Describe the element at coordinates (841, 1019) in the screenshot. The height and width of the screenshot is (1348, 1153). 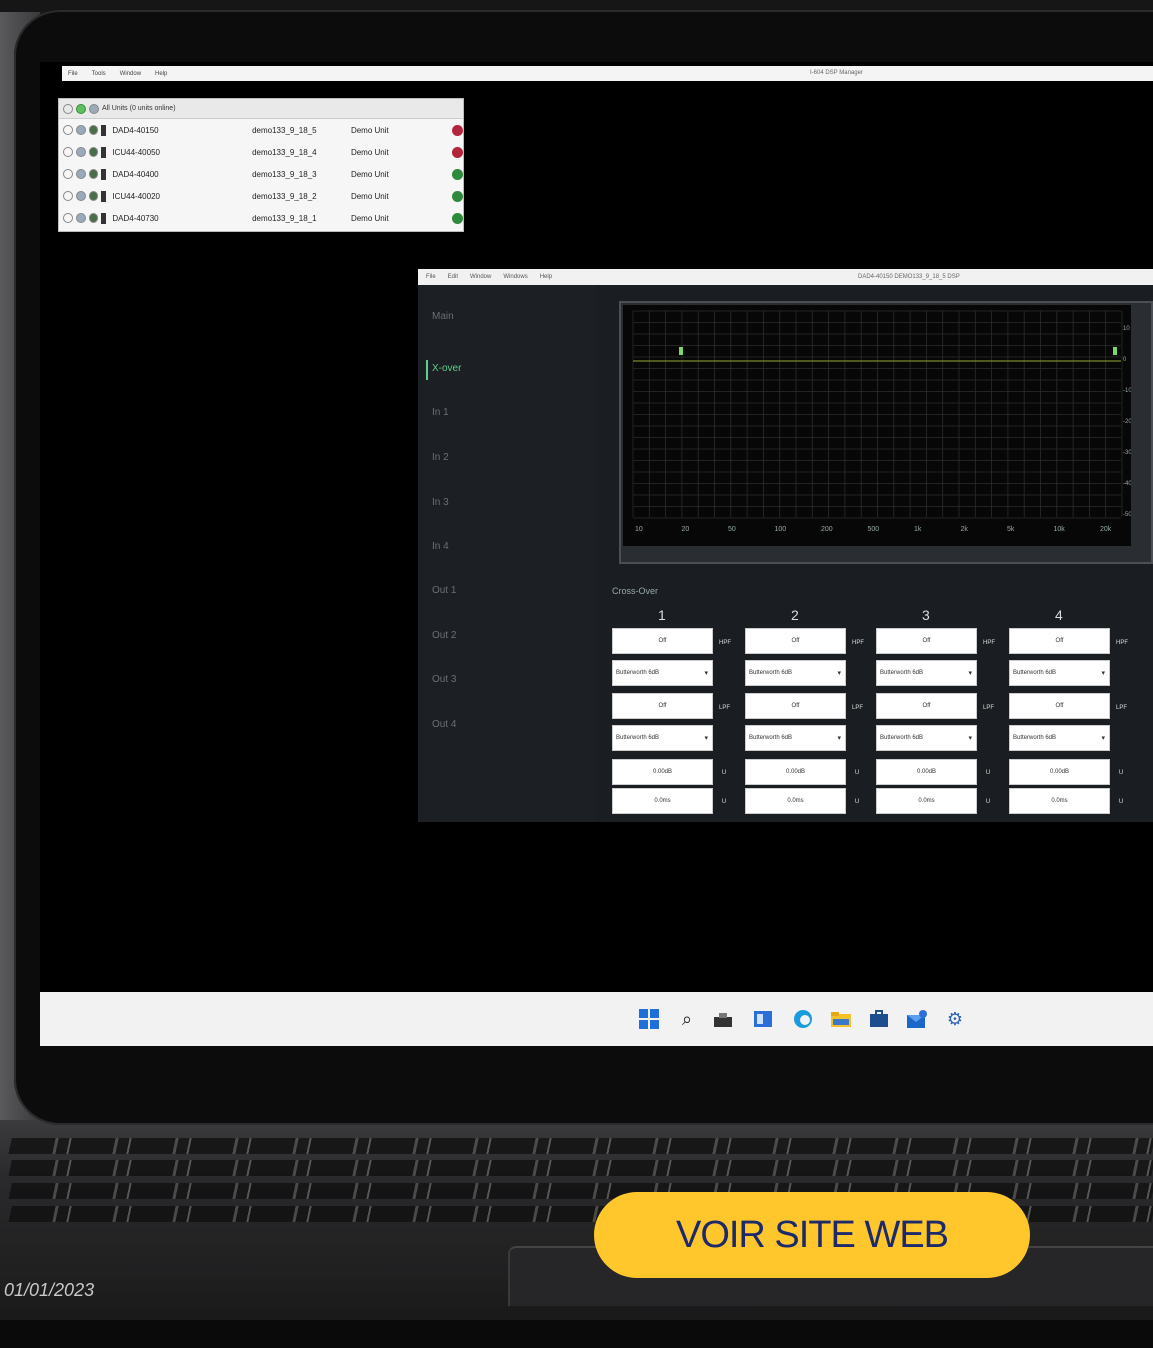
I see `file-explorer-icon` at that location.